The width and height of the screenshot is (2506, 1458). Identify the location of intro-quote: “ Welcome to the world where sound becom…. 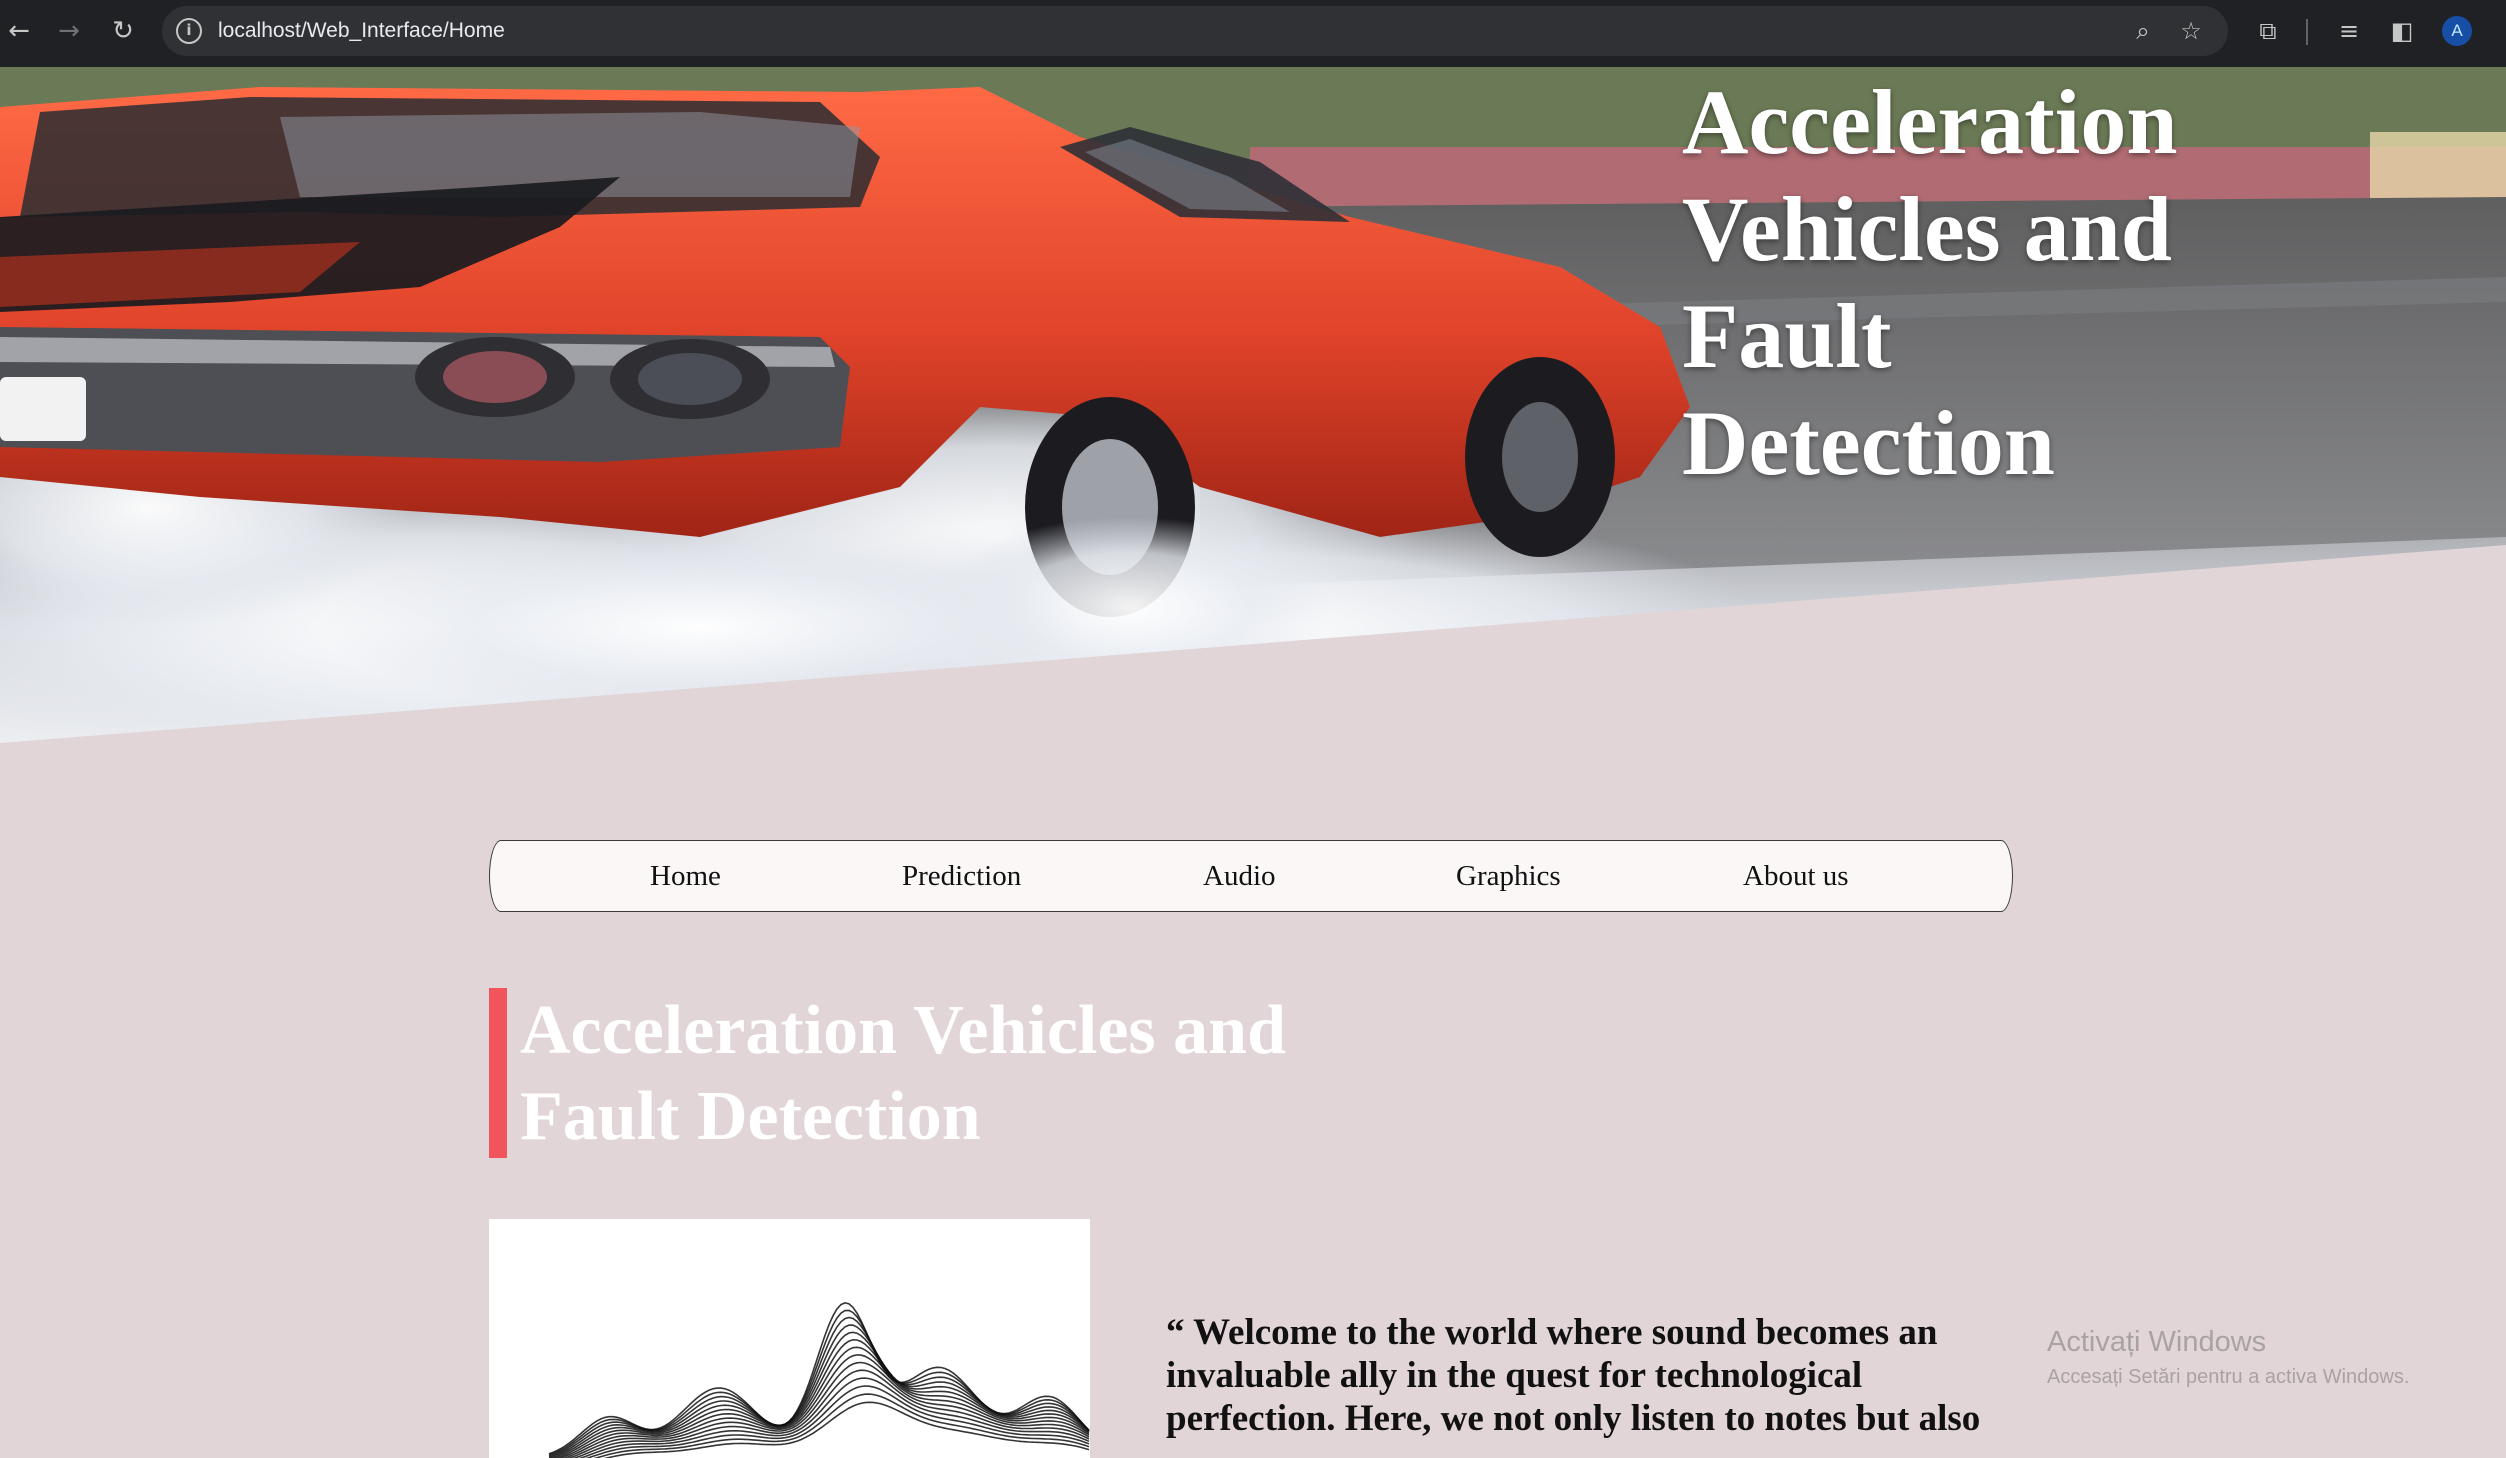
(1573, 1375).